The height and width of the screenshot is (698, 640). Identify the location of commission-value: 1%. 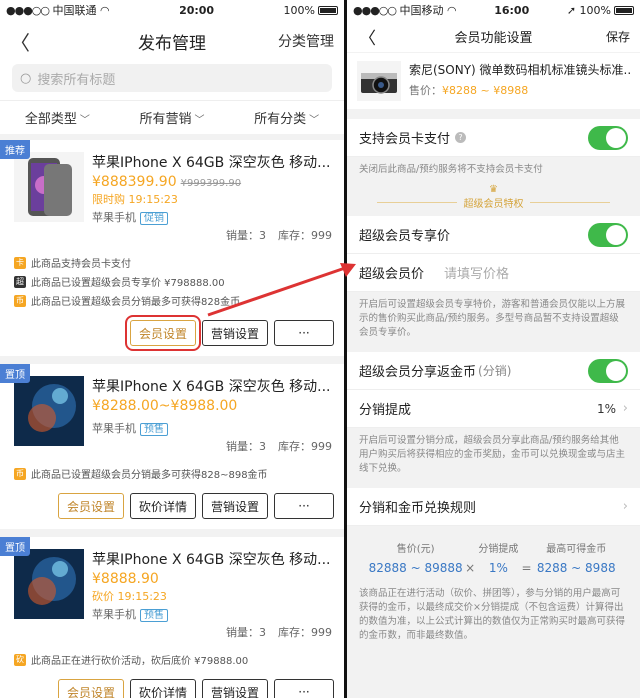
(606, 408).